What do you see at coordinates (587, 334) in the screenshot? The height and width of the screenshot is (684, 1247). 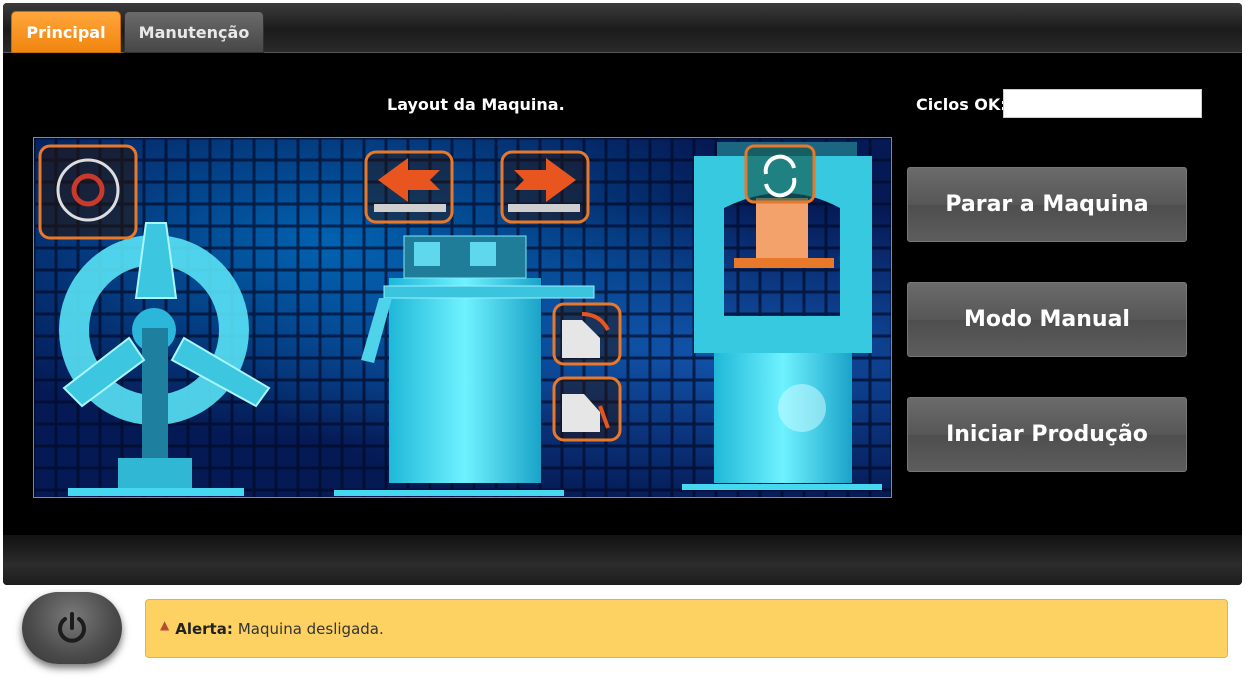 I see `cut-up-control` at bounding box center [587, 334].